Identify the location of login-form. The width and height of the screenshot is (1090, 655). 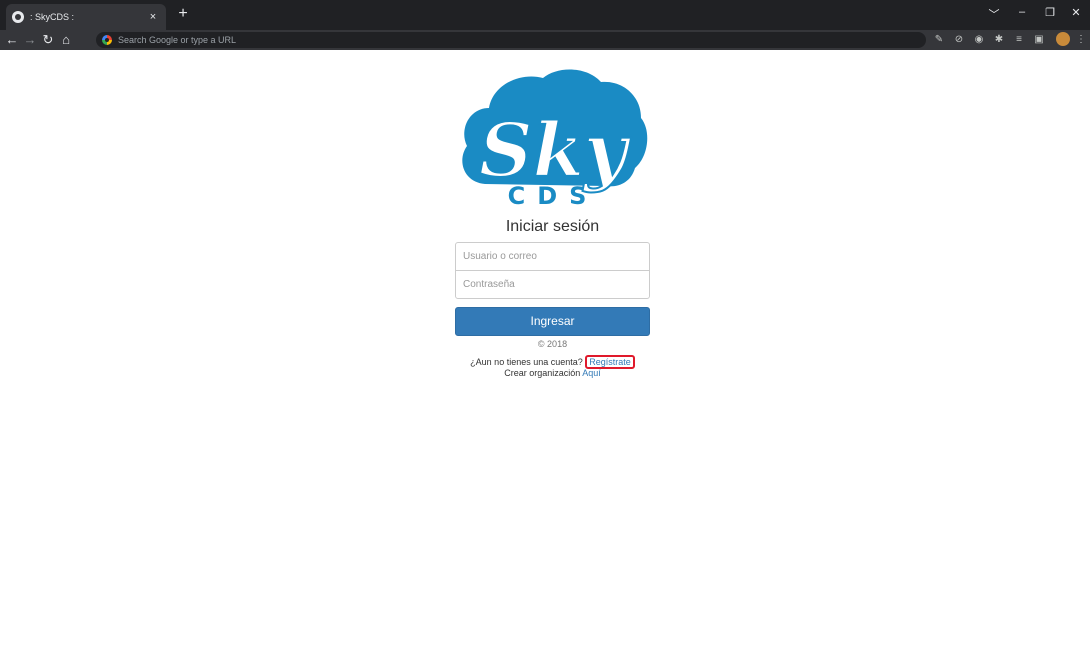
(552, 270).